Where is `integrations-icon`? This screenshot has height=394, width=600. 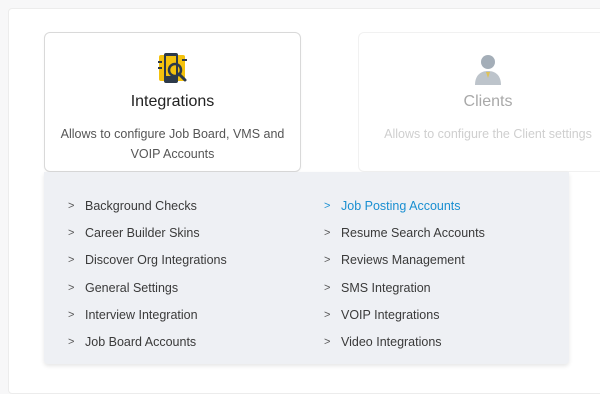
integrations-icon is located at coordinates (173, 69).